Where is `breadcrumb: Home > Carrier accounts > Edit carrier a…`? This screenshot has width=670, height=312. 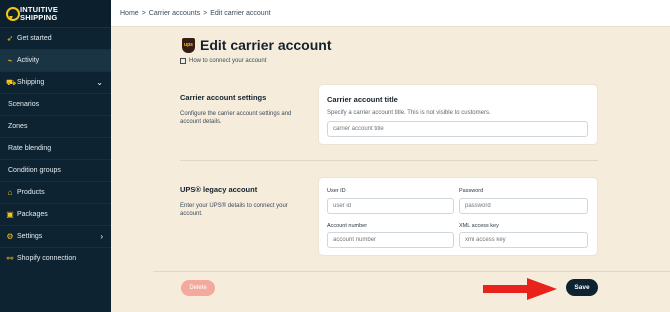 breadcrumb: Home > Carrier accounts > Edit carrier a… is located at coordinates (390, 13).